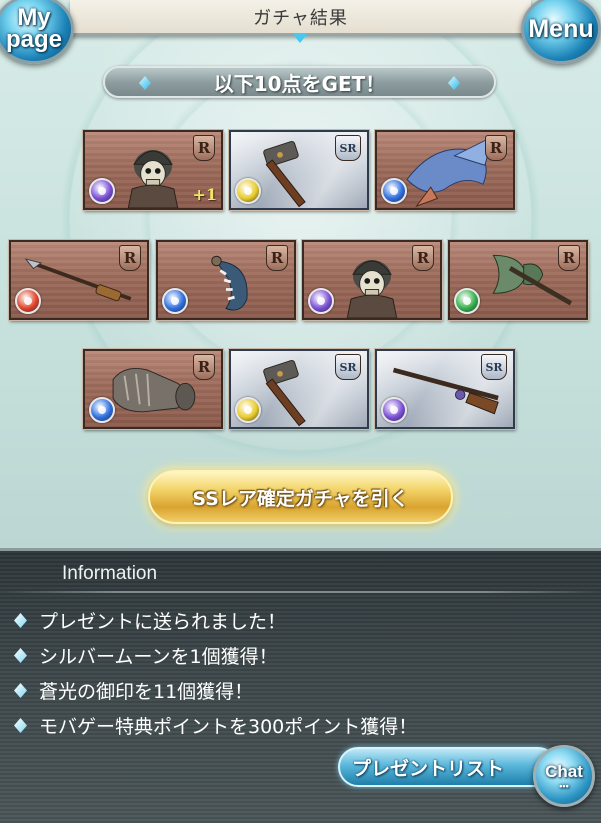 The image size is (601, 823). What do you see at coordinates (300, 38) in the screenshot?
I see `header-gem-icon` at bounding box center [300, 38].